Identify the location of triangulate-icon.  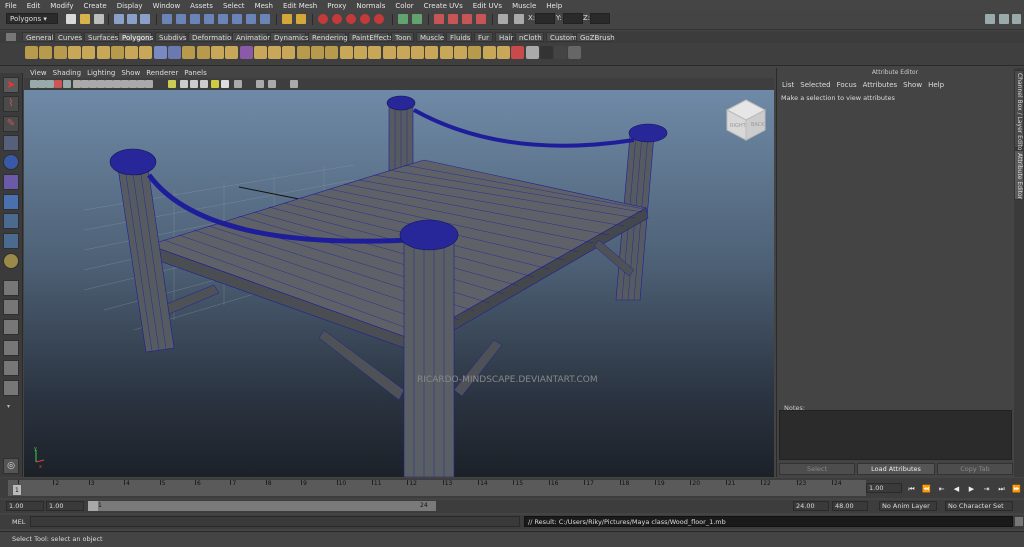
(260, 52).